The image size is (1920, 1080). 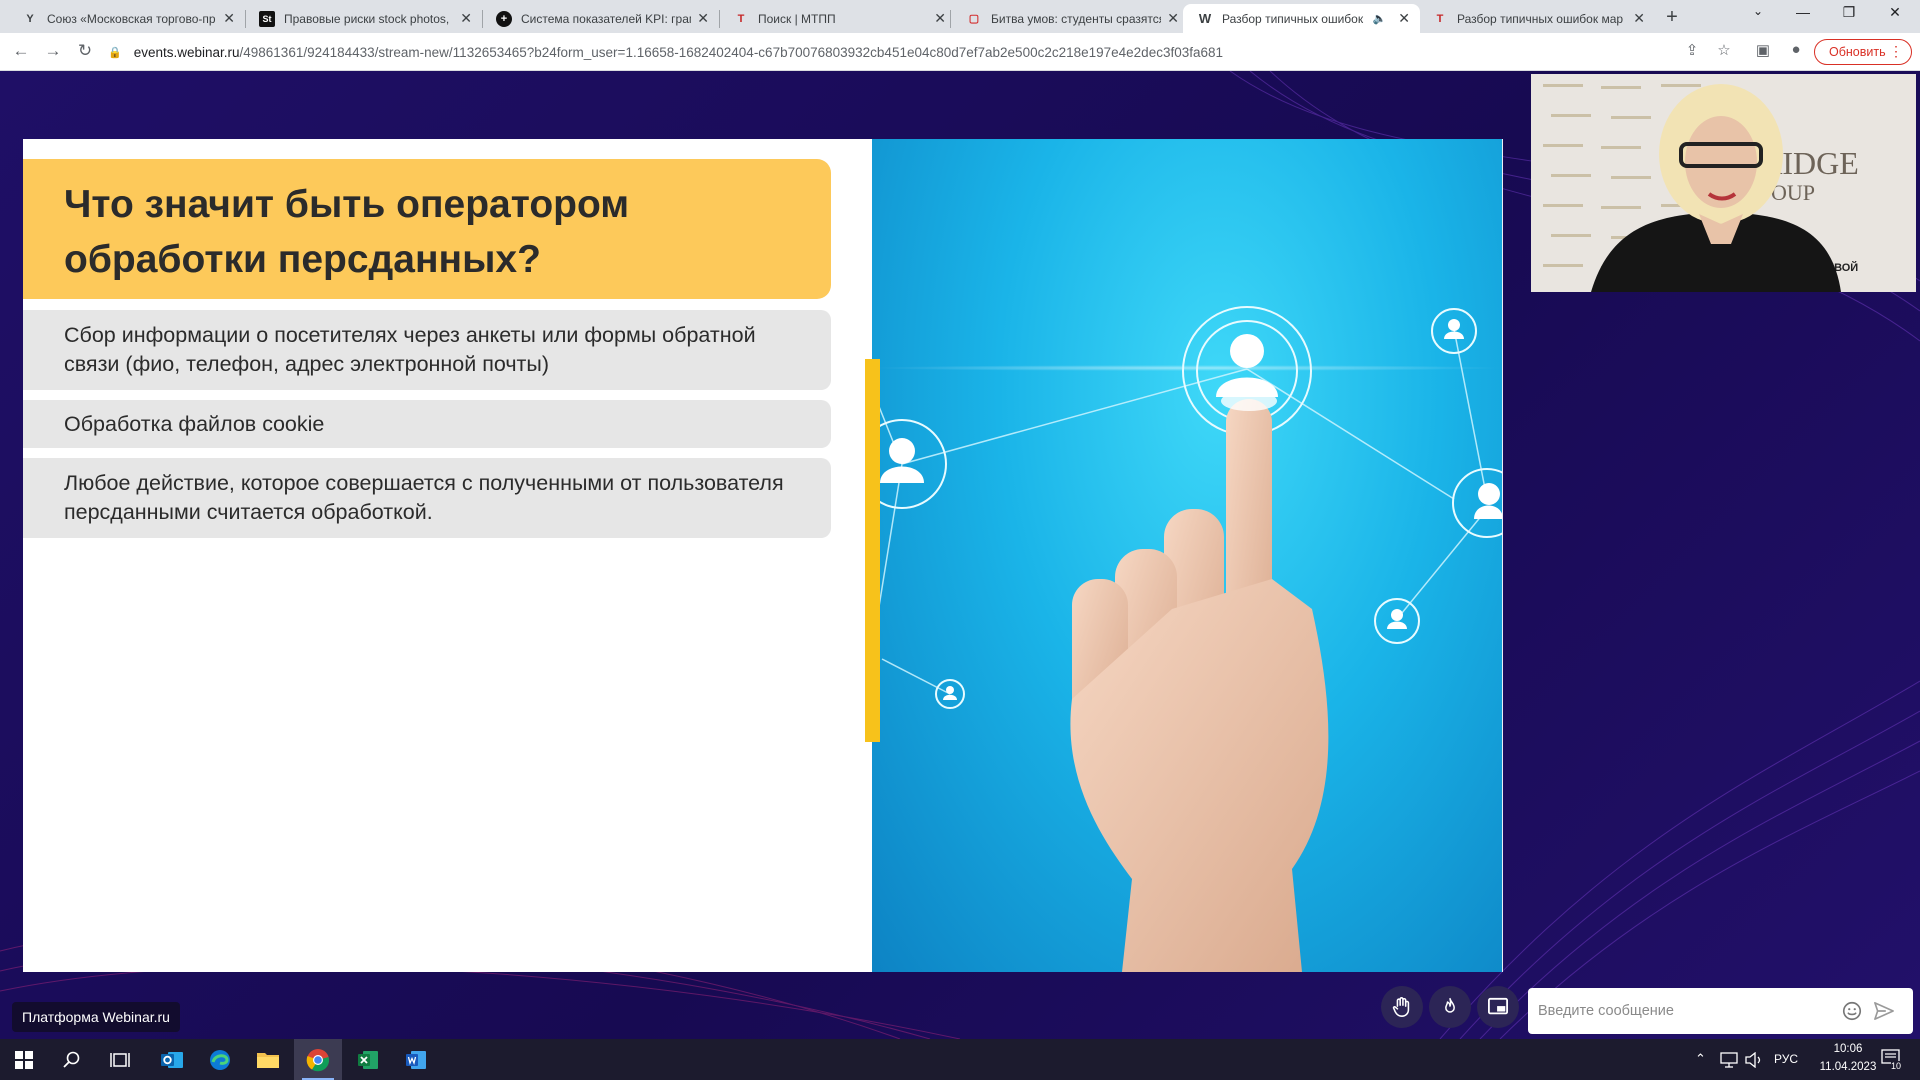 What do you see at coordinates (1380, 18) in the screenshot?
I see `audio-playing-icon: 🔈` at bounding box center [1380, 18].